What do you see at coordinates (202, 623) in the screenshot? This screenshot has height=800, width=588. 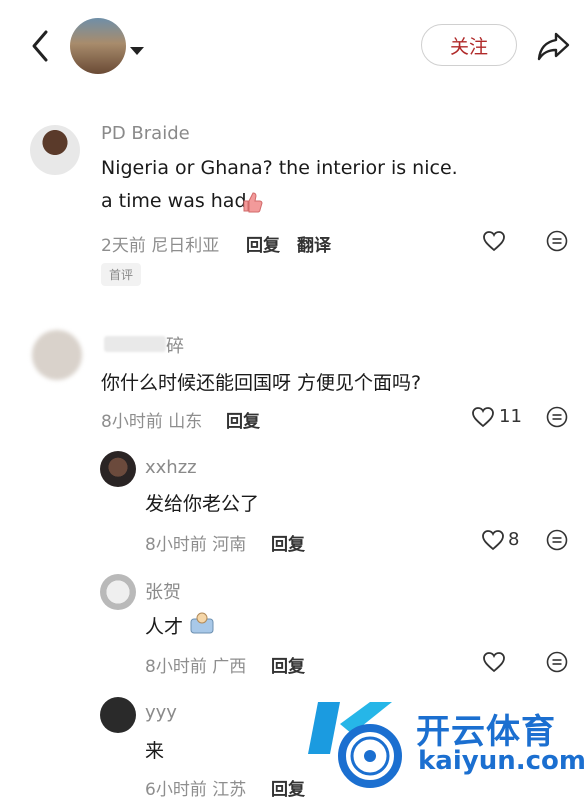 I see `emoji-icon` at bounding box center [202, 623].